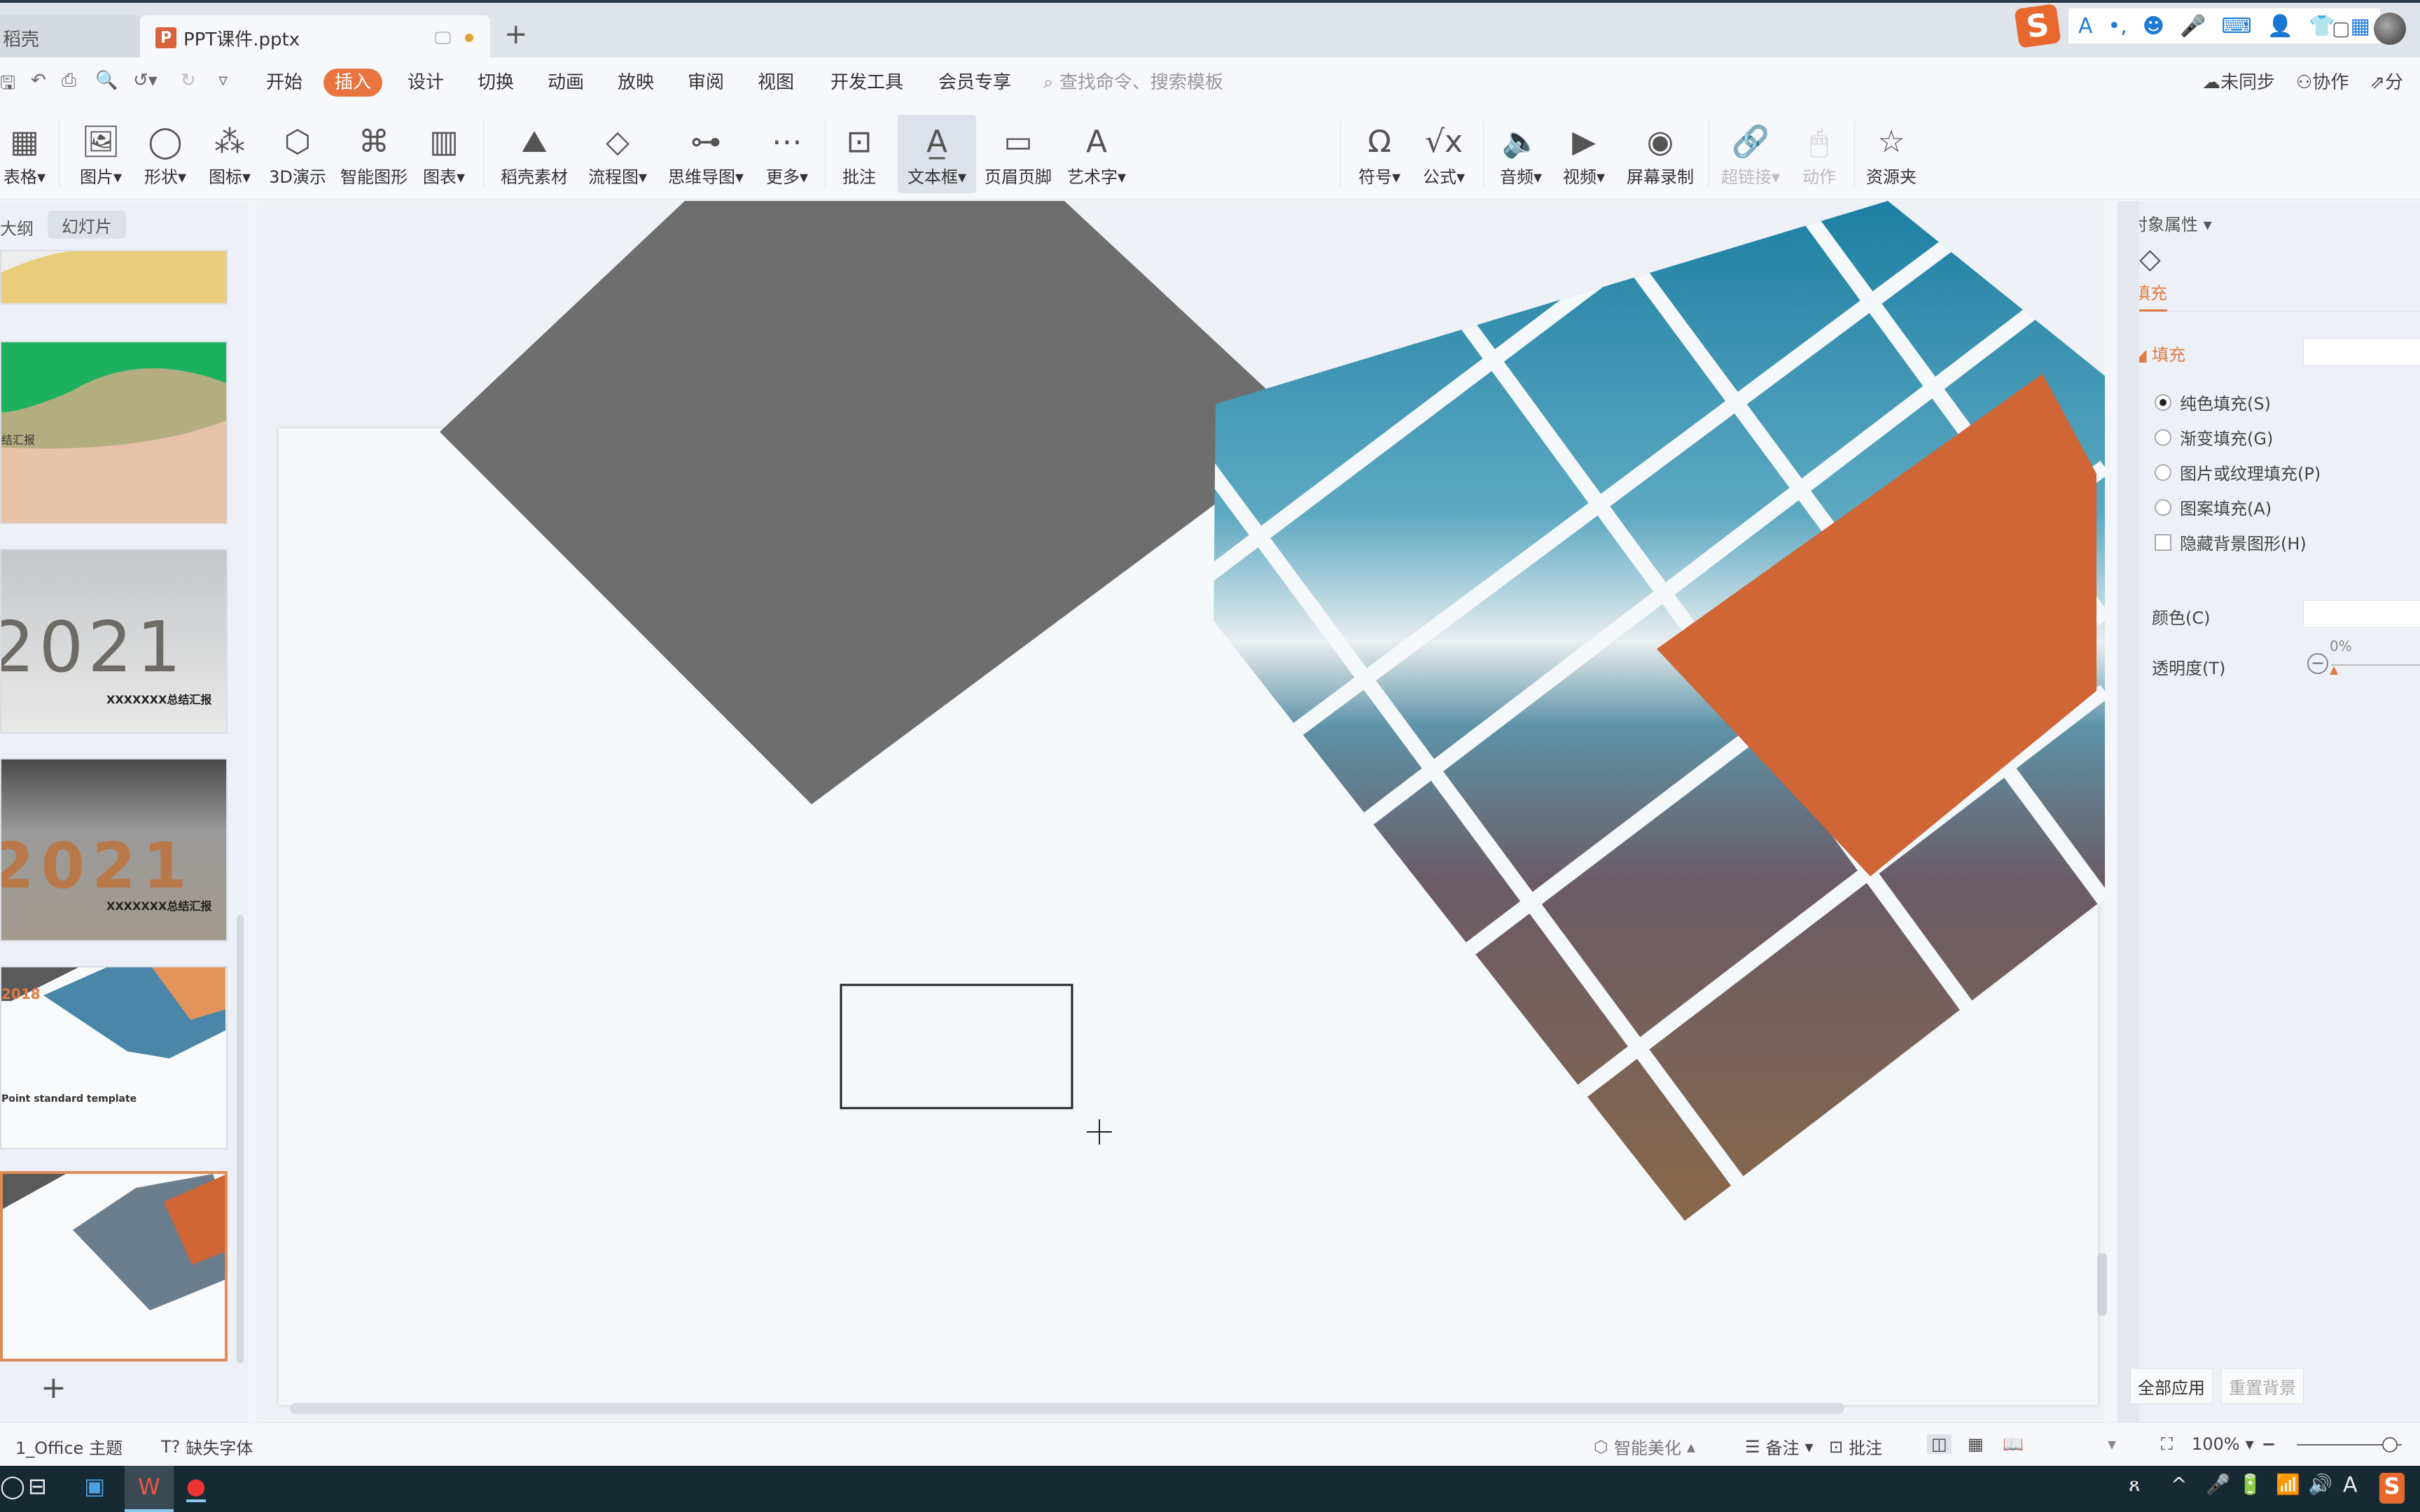 The image size is (2420, 1512). I want to click on monitor-icon: 🖵, so click(443, 38).